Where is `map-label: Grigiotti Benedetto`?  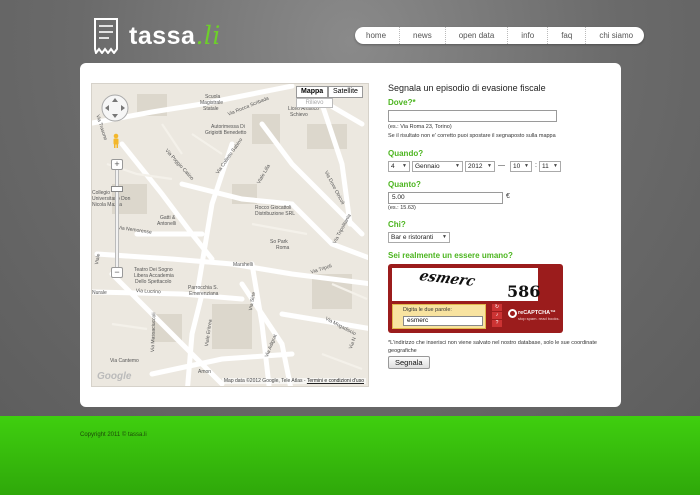
map-label: Grigiotti Benedetto is located at coordinates (226, 133).